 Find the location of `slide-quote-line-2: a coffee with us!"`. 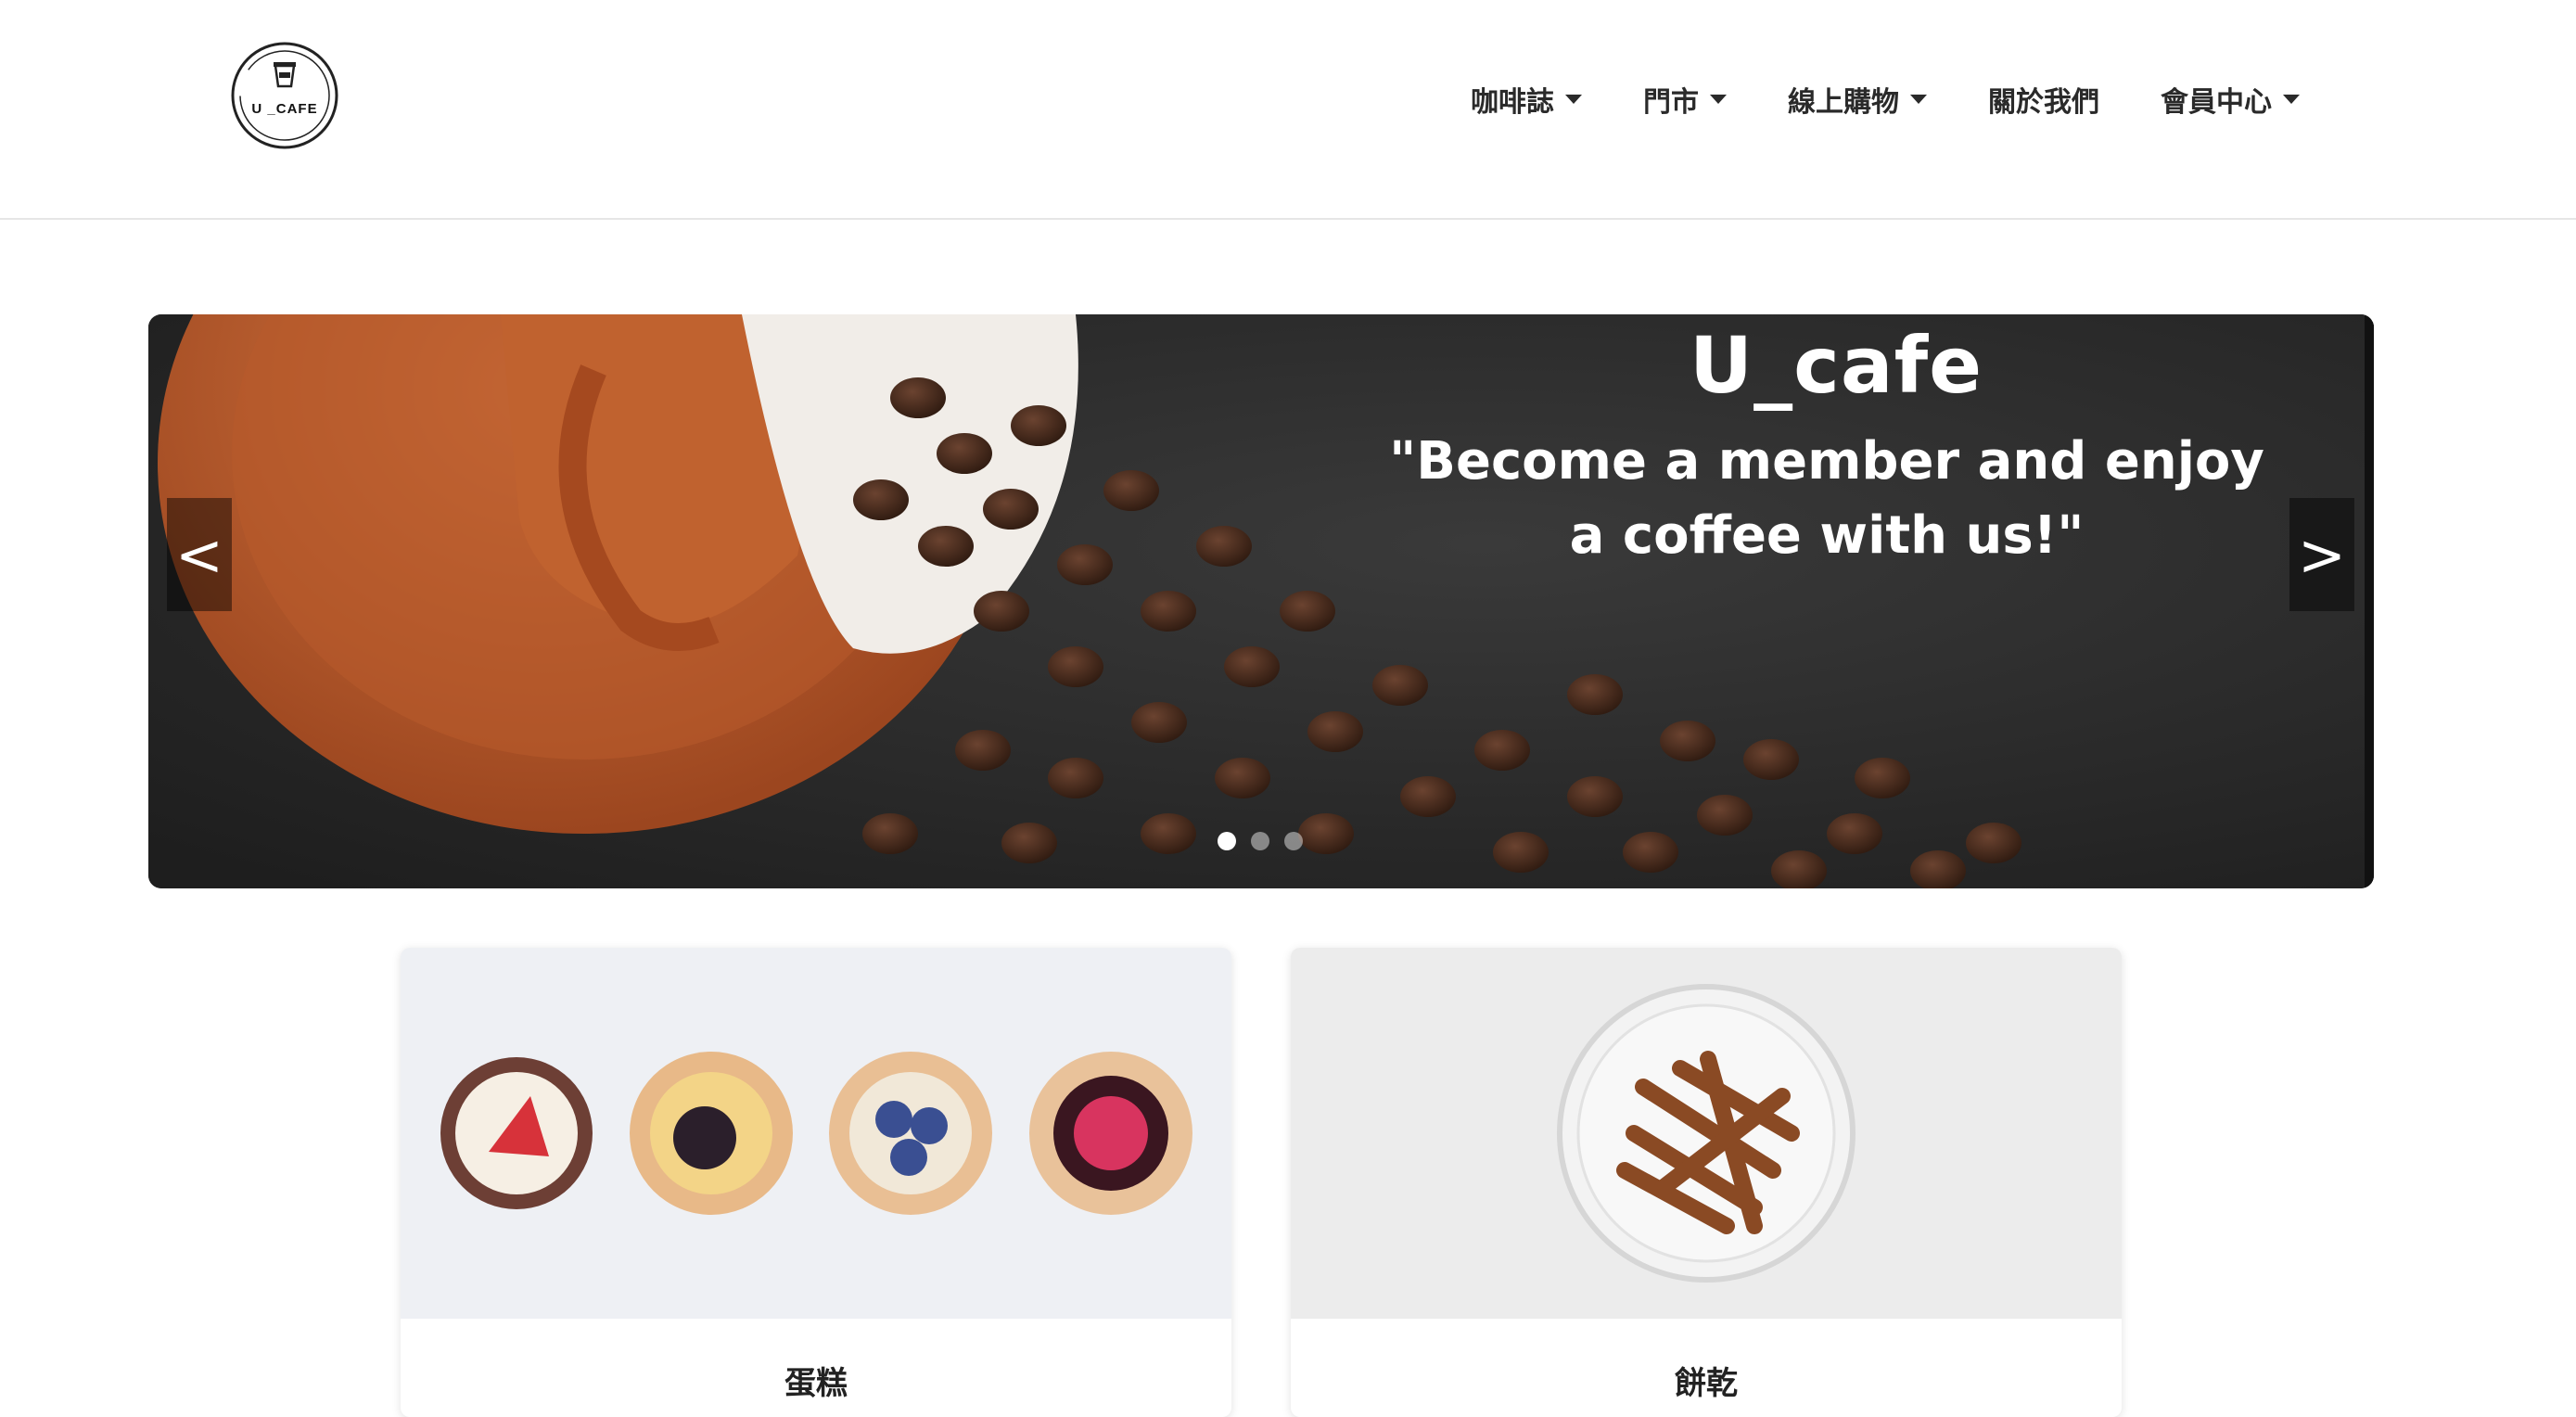

slide-quote-line-2: a coffee with us!" is located at coordinates (1827, 536).